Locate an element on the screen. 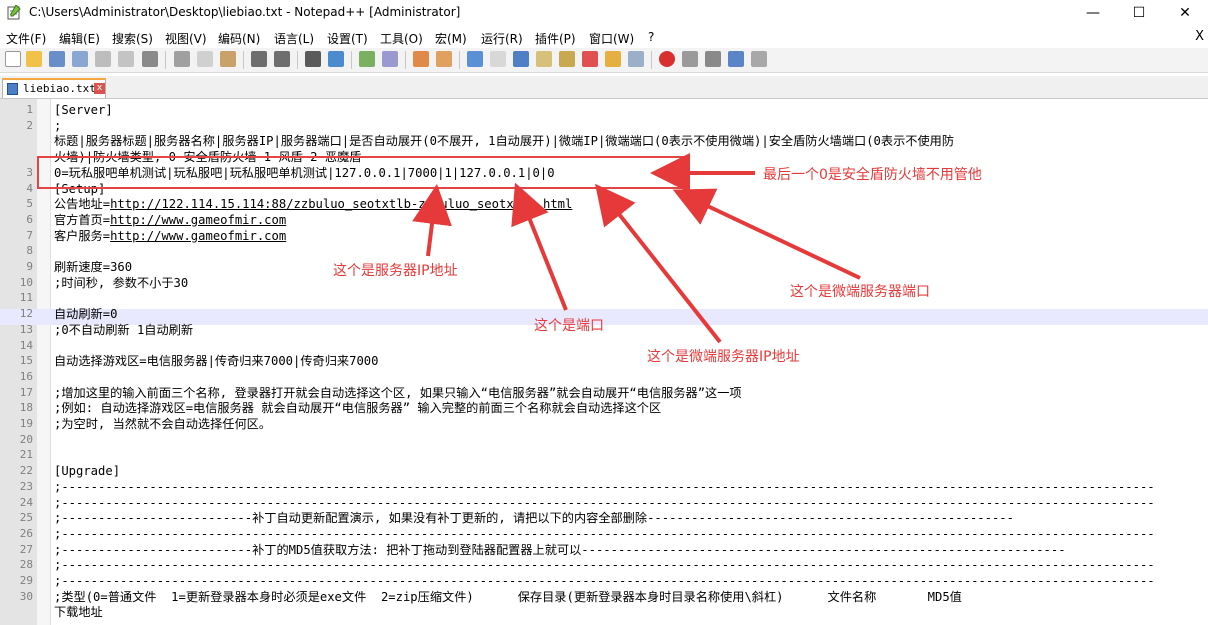 This screenshot has width=1208, height=625. code-text: 刷新速度=360 is located at coordinates (93, 267).